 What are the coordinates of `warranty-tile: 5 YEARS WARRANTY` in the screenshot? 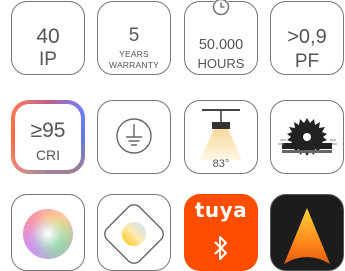 It's located at (134, 38).